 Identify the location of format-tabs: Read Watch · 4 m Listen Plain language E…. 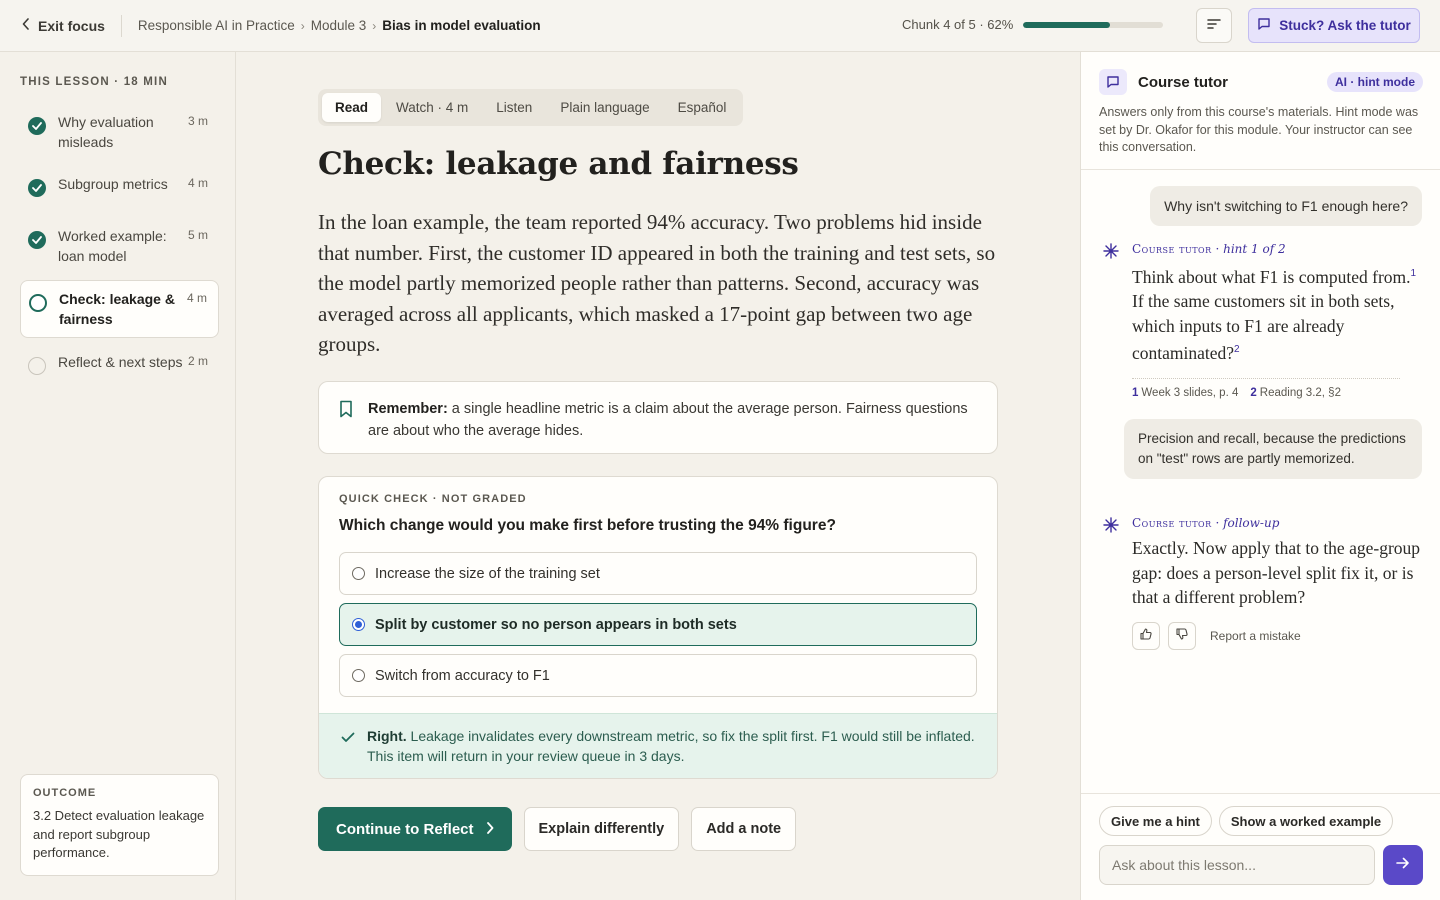
(531, 107).